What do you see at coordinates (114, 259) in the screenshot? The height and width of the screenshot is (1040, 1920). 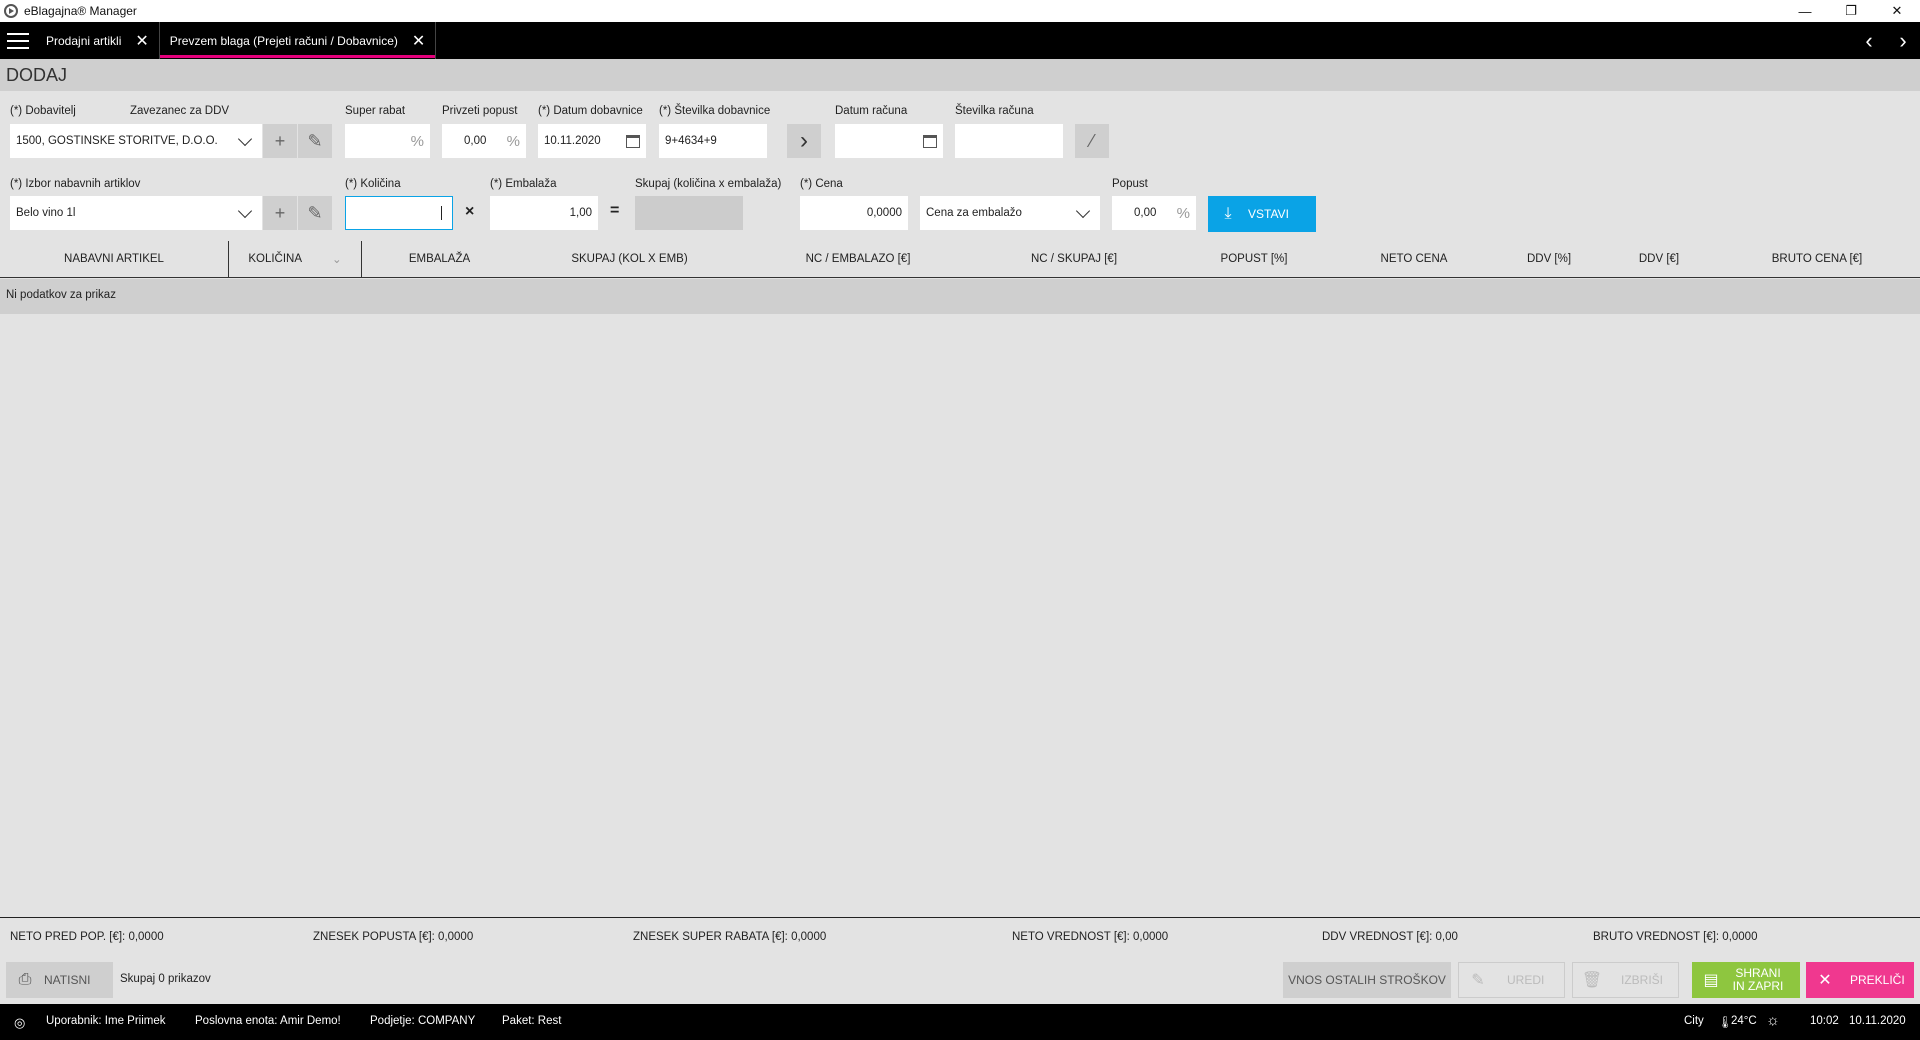 I see `column-header: NABAVNI ARTIKEL` at bounding box center [114, 259].